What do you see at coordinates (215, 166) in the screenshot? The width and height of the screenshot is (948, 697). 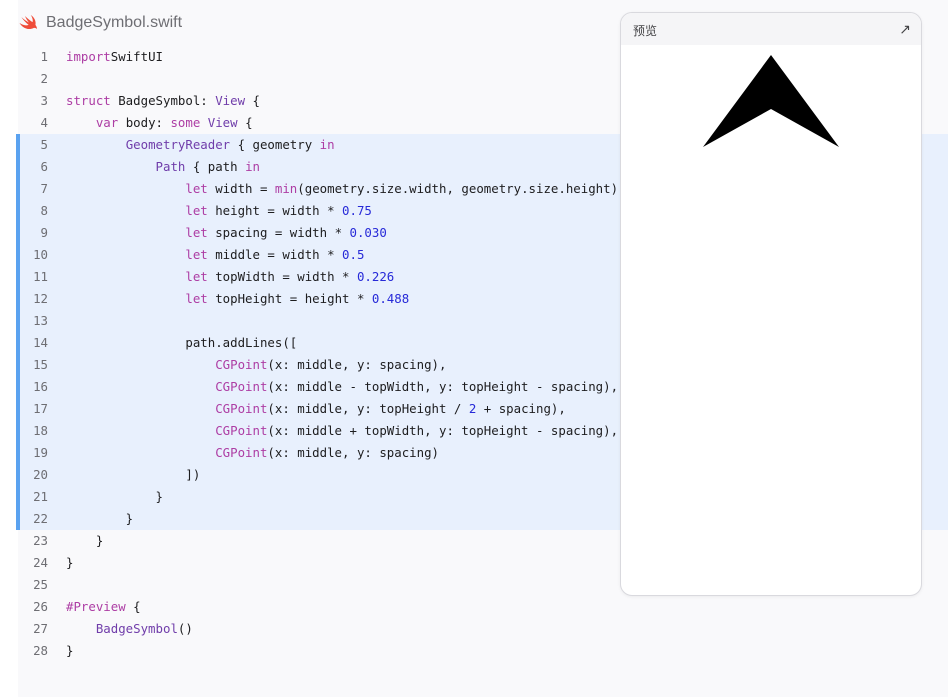 I see `code-token: { path` at bounding box center [215, 166].